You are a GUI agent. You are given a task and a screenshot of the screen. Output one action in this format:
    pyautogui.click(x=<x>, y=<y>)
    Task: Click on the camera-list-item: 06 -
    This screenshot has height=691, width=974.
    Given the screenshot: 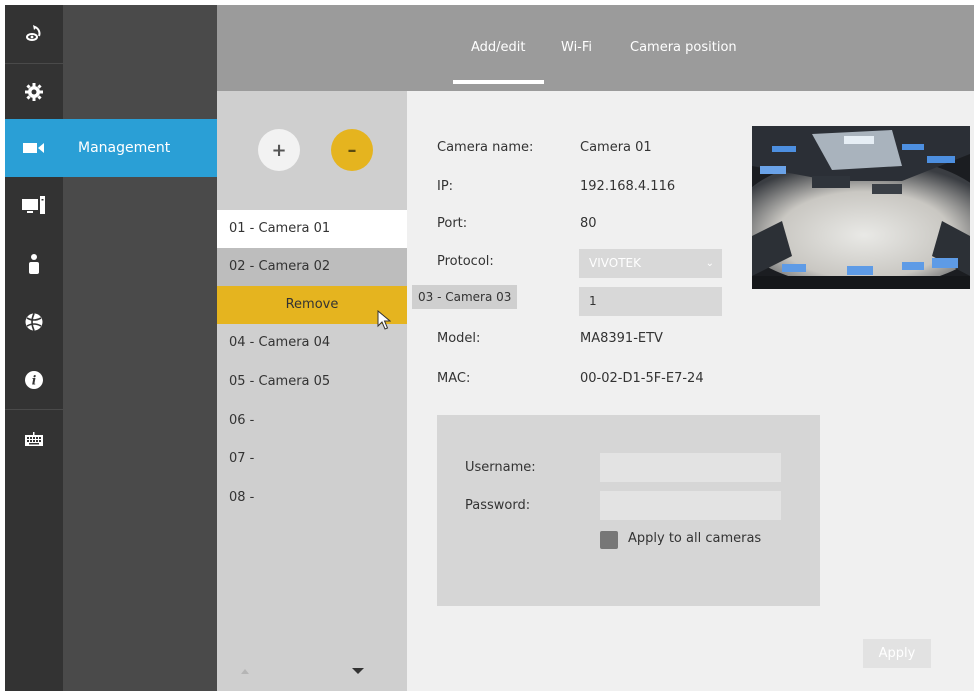 What is the action you would take?
    pyautogui.click(x=312, y=421)
    